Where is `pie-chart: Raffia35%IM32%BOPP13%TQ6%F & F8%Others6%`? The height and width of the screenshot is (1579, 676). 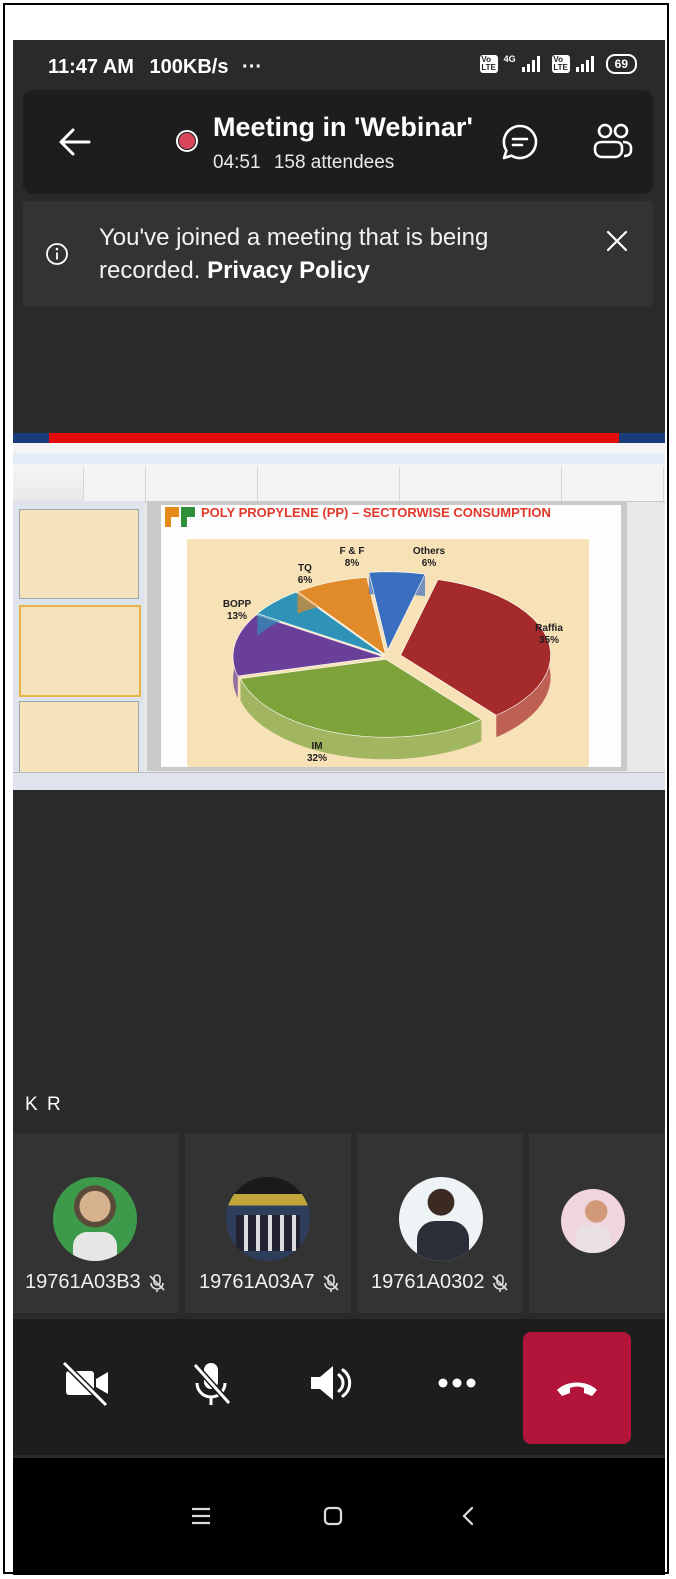 pie-chart: Raffia35%IM32%BOPP13%TQ6%F & F8%Others6% is located at coordinates (393, 655).